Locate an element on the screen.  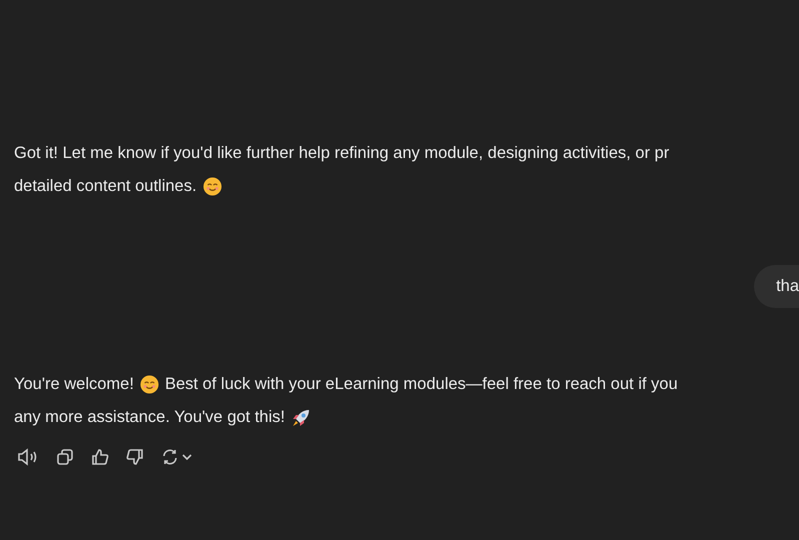
user-message-bubble: tha is located at coordinates (776, 286).